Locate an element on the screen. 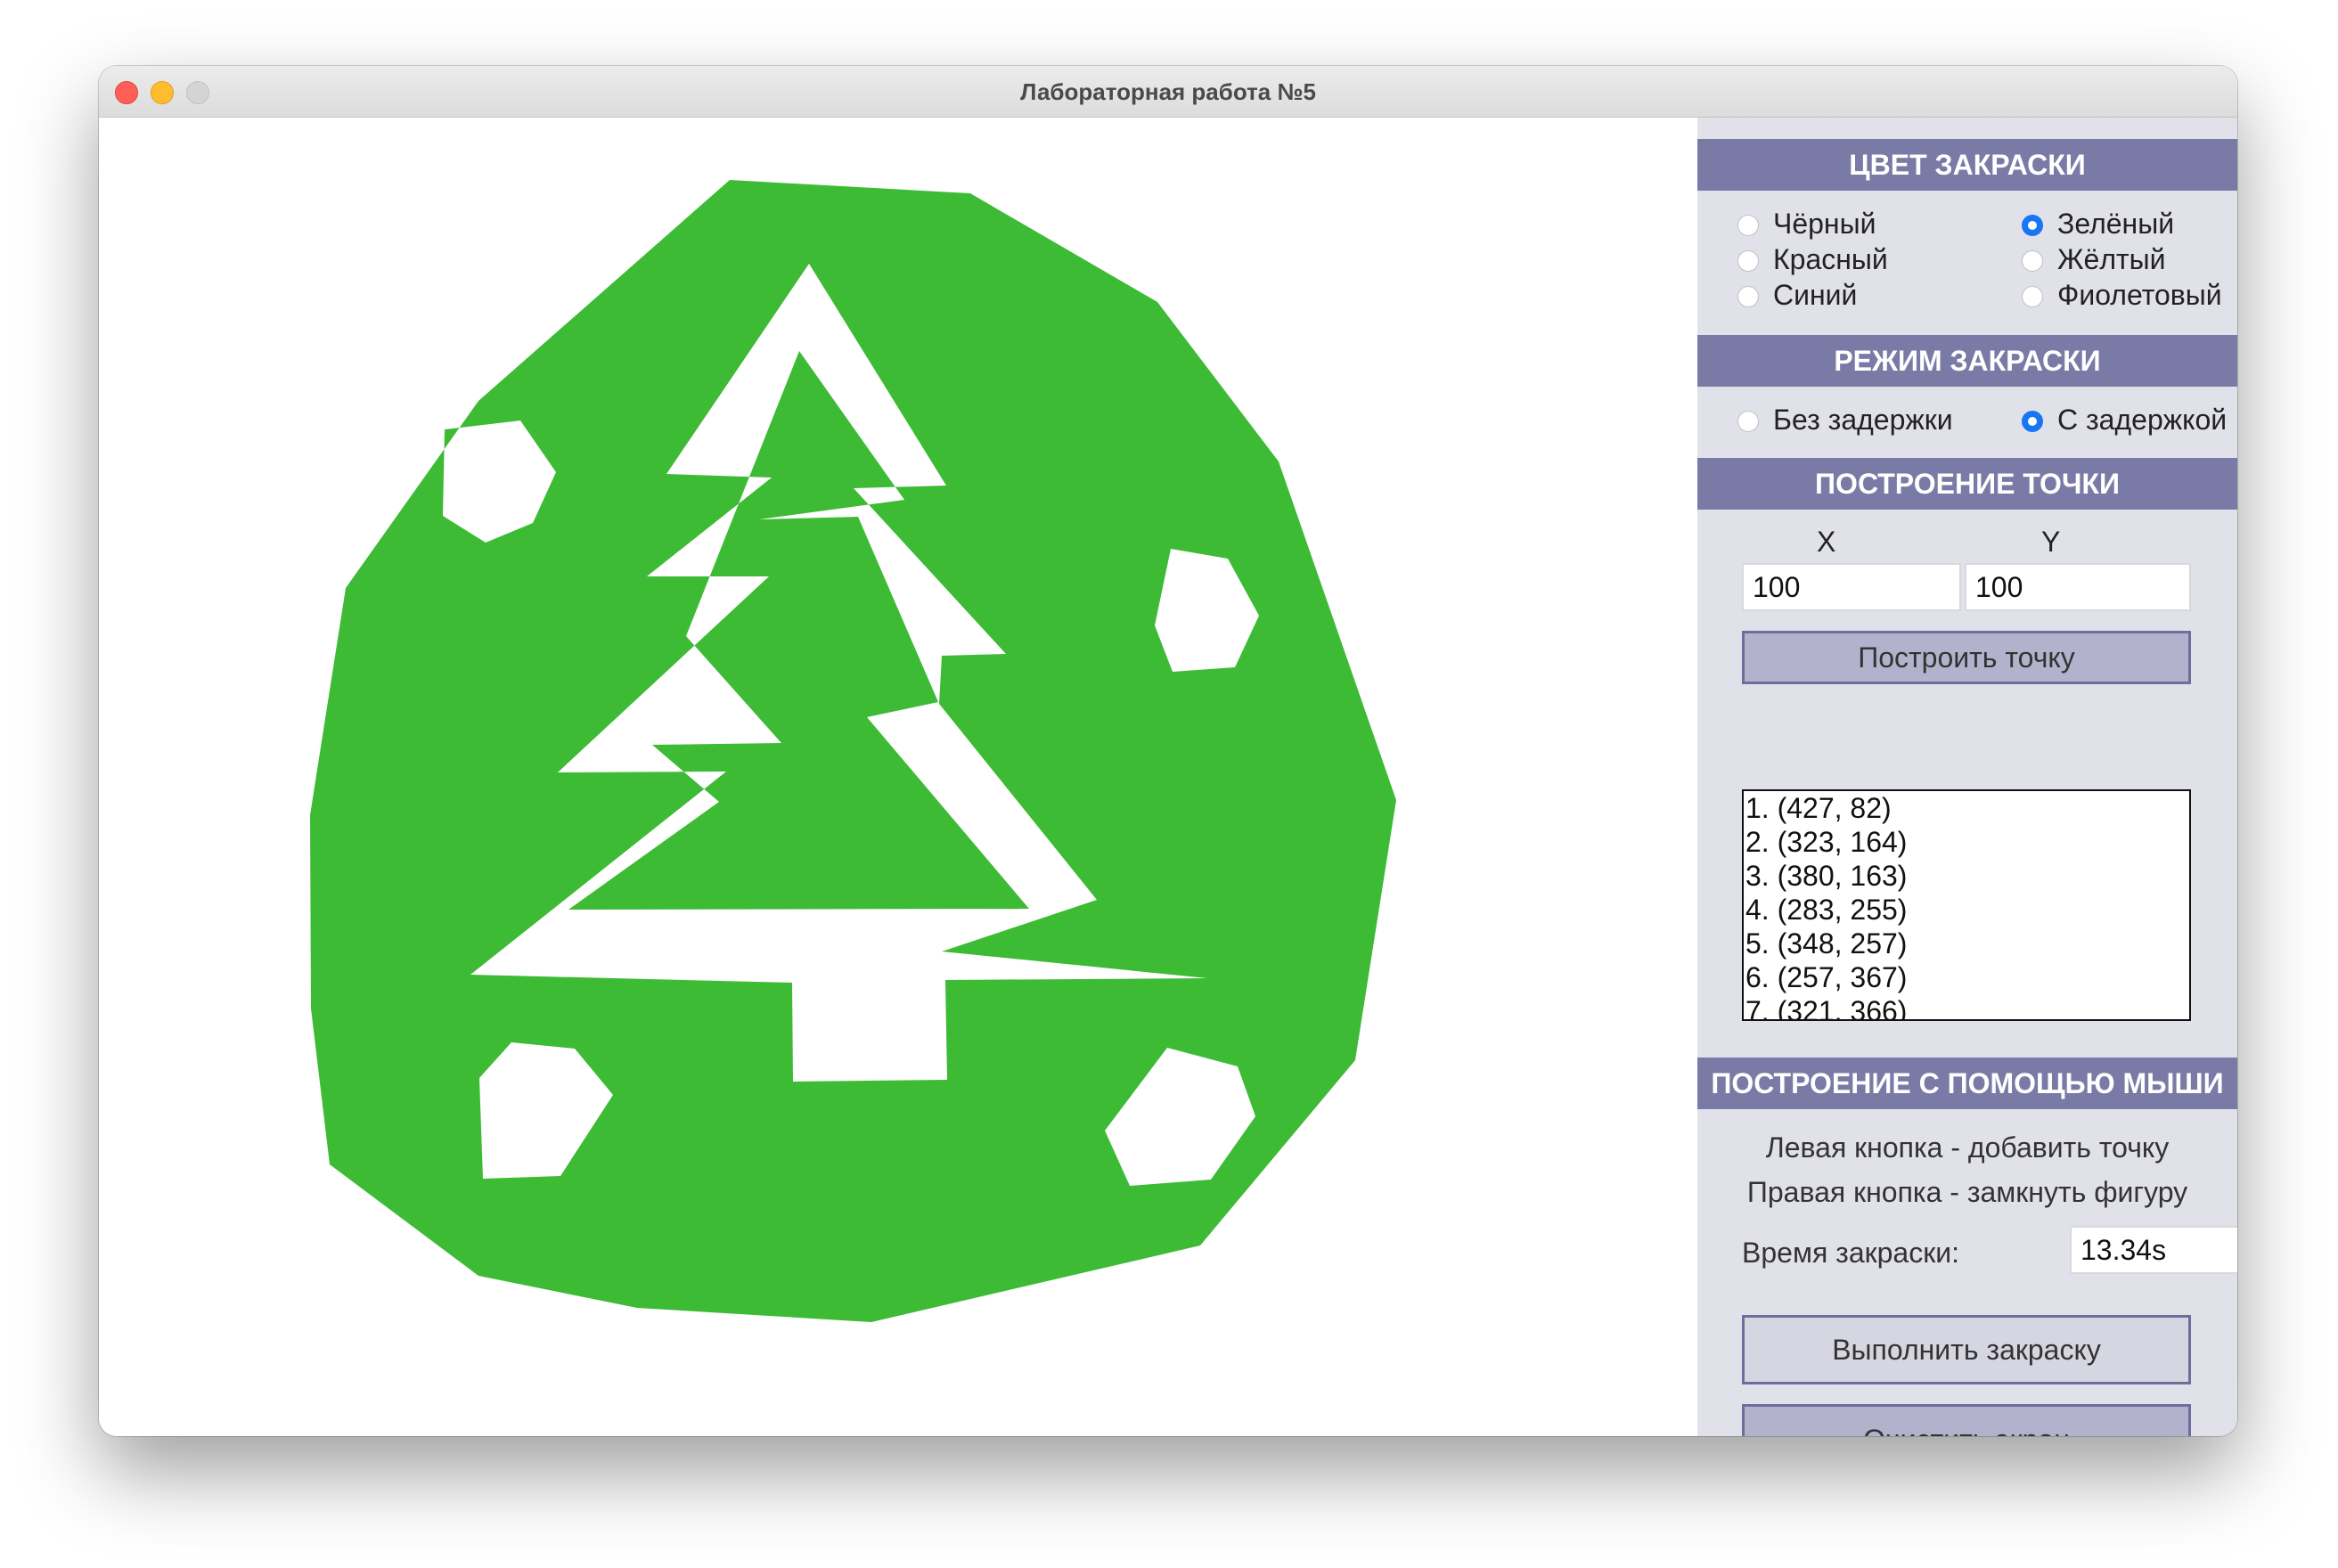 The width and height of the screenshot is (2338, 1568). fill-mode-header: РЕЖИМ ЗАКРАСКИ is located at coordinates (1967, 361).